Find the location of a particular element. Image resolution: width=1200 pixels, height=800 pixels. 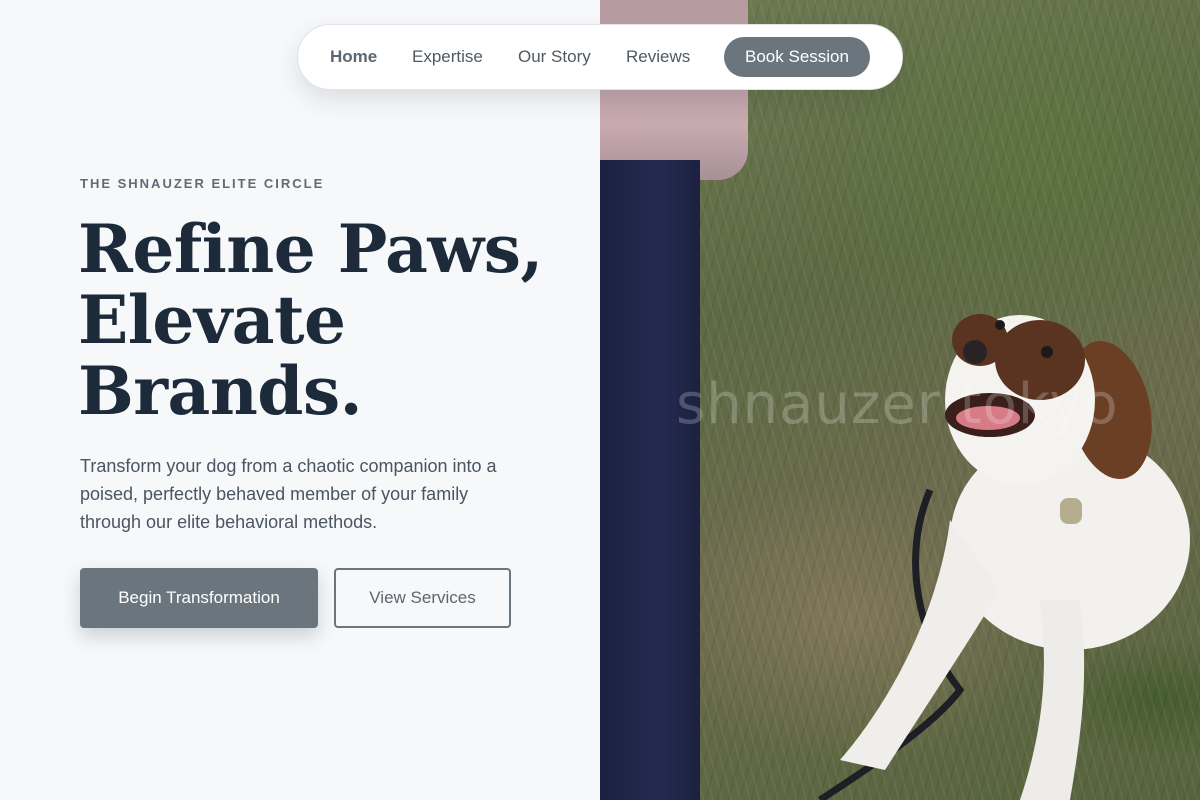

headline-line-2: Elevate is located at coordinates (212, 320).